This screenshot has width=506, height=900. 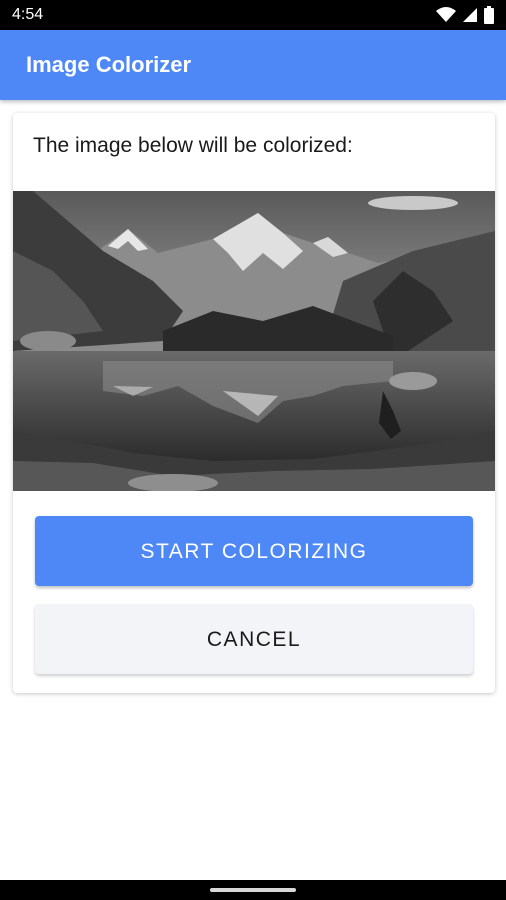 I want to click on instruction-text: The image below will be colorized:, so click(x=193, y=145).